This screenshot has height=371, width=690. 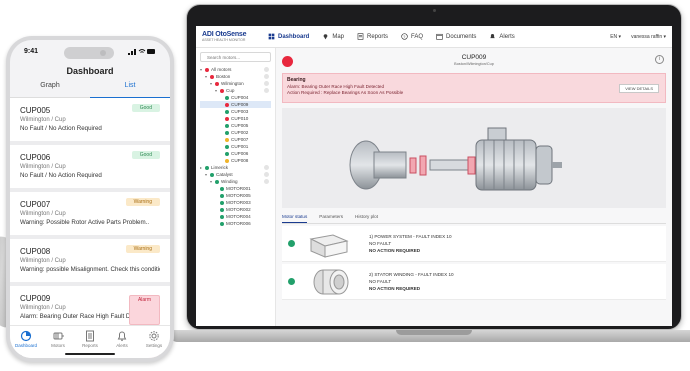 I want to click on nav-dashboard: Dashboard, so click(x=288, y=36).